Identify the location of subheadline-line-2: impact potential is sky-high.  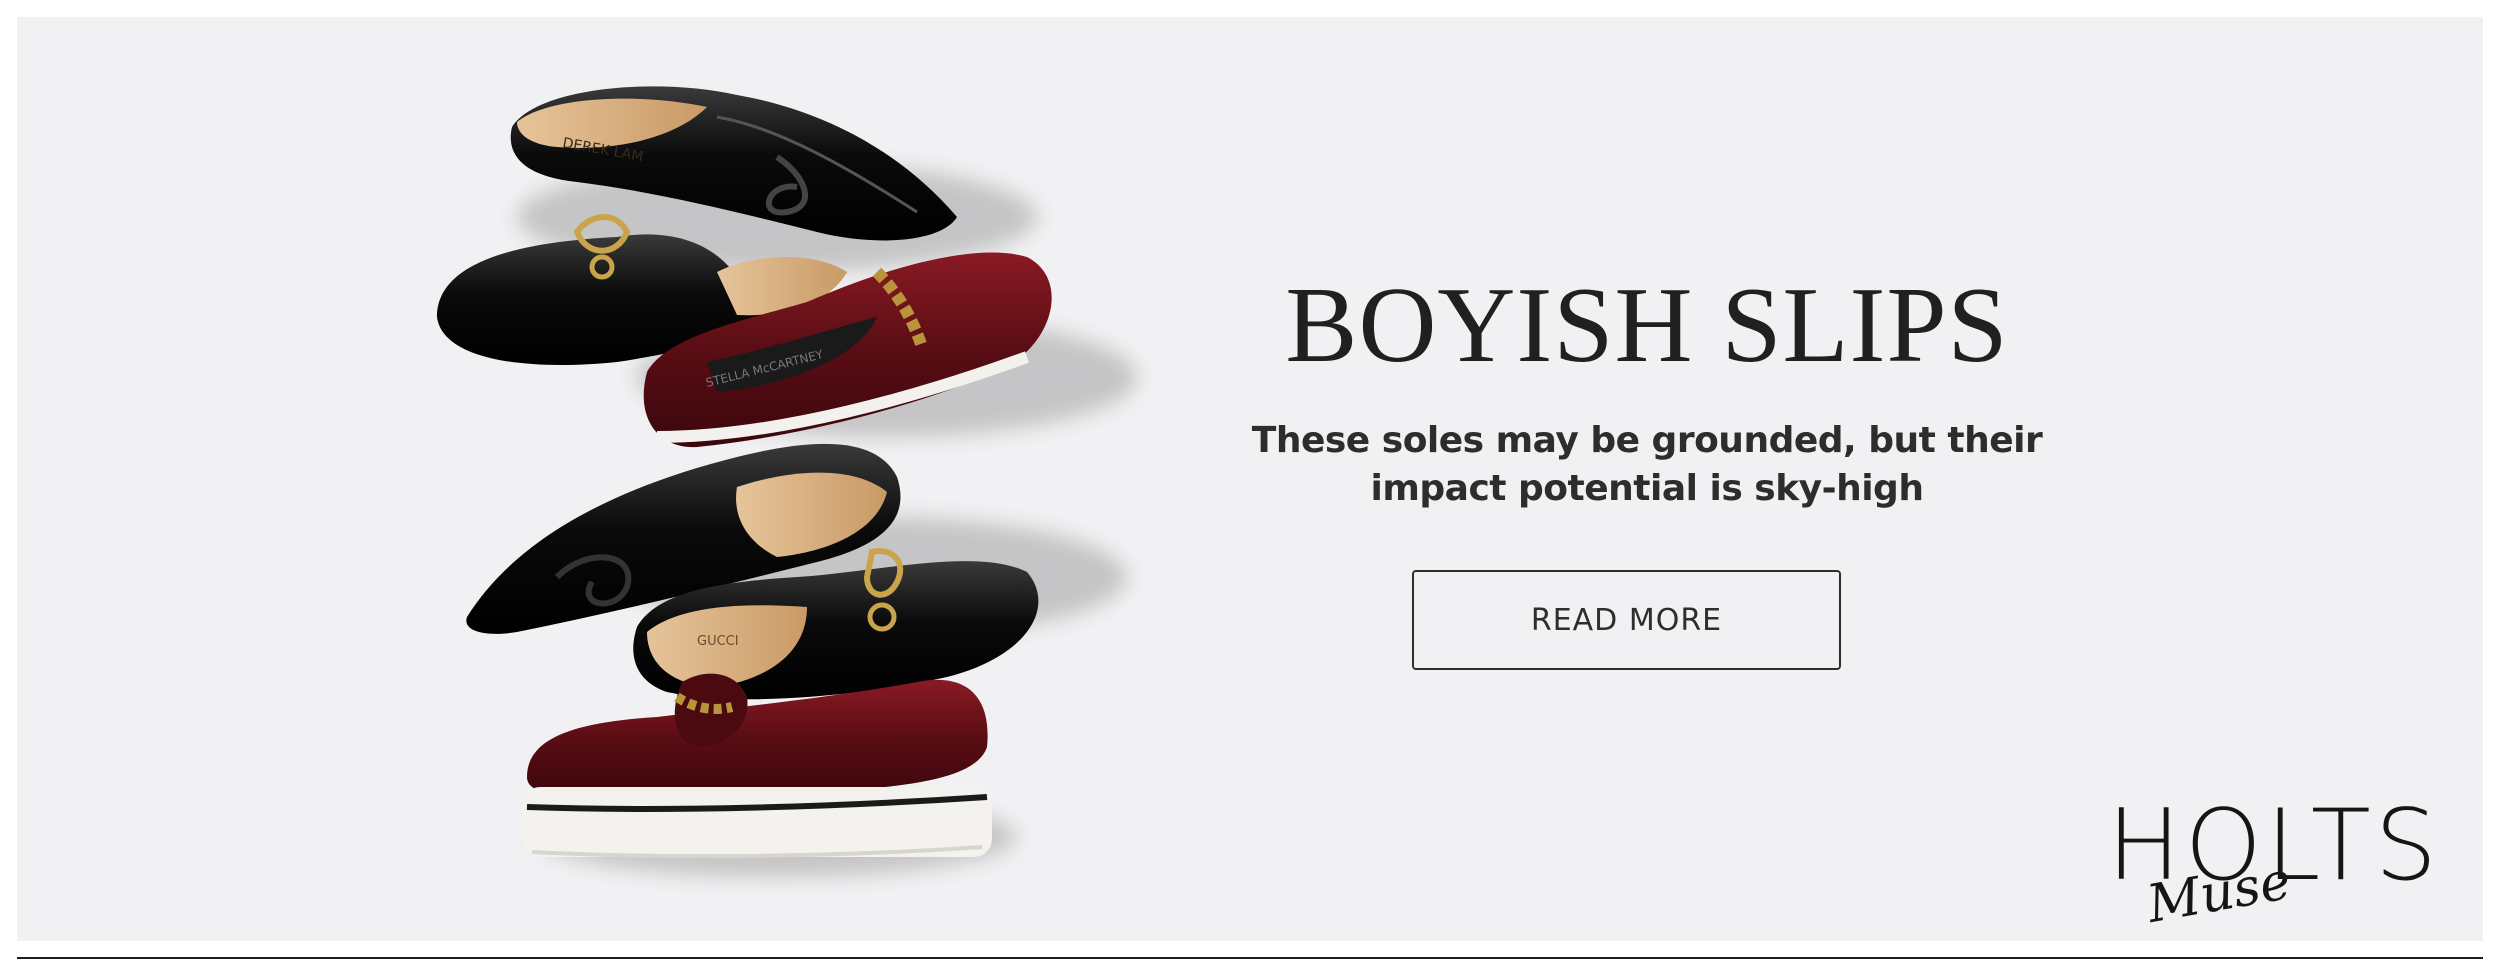
(1647, 488).